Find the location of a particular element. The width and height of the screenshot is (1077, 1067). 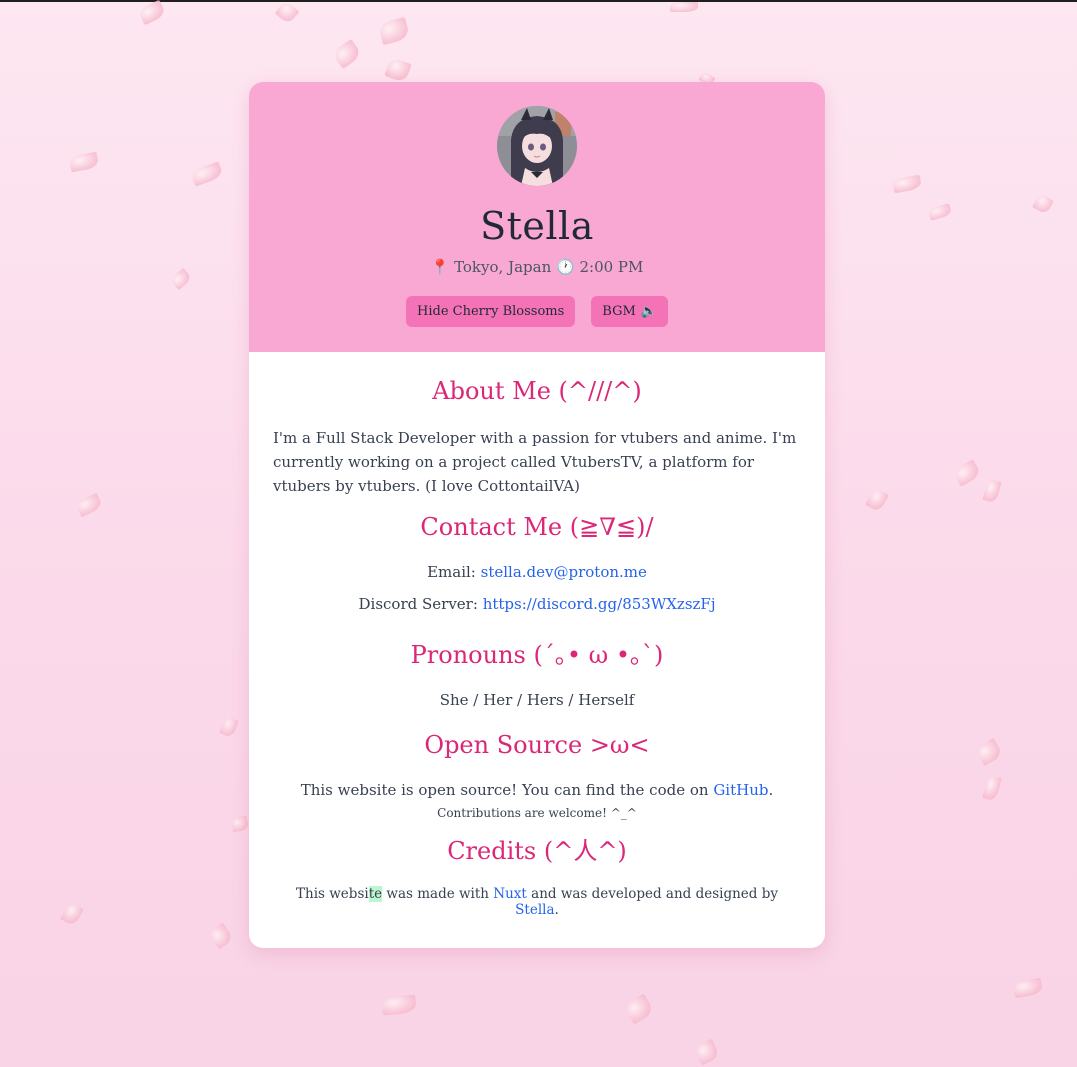

hide-cherry-blossoms-label: Hide Cherry Blossoms is located at coordinates (491, 311).